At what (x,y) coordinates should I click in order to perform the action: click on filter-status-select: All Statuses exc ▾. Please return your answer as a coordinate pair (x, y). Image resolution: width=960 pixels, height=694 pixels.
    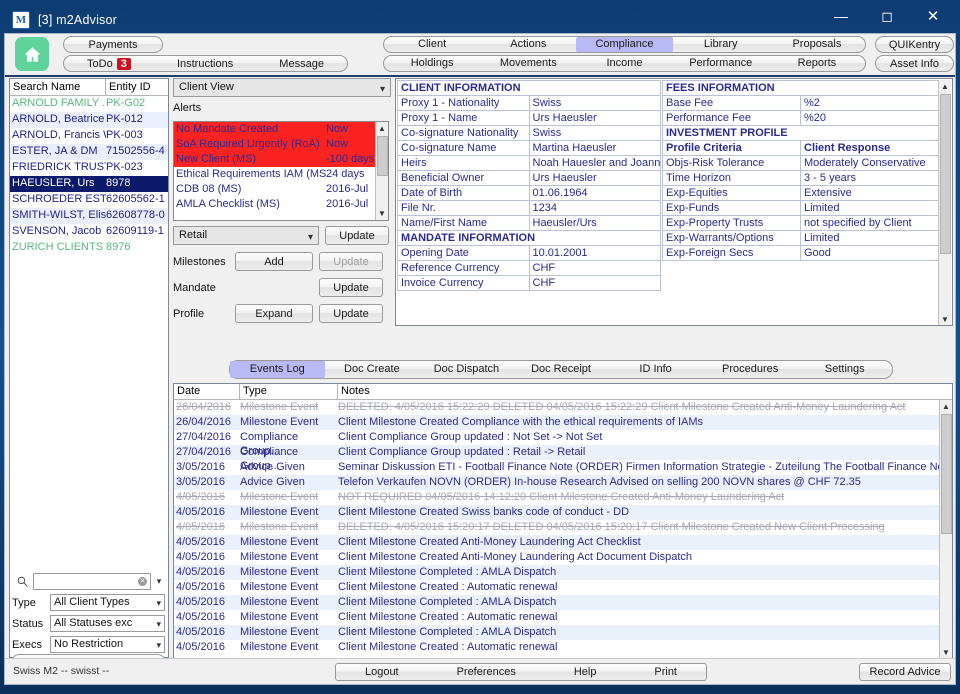
    Looking at the image, I should click on (107, 623).